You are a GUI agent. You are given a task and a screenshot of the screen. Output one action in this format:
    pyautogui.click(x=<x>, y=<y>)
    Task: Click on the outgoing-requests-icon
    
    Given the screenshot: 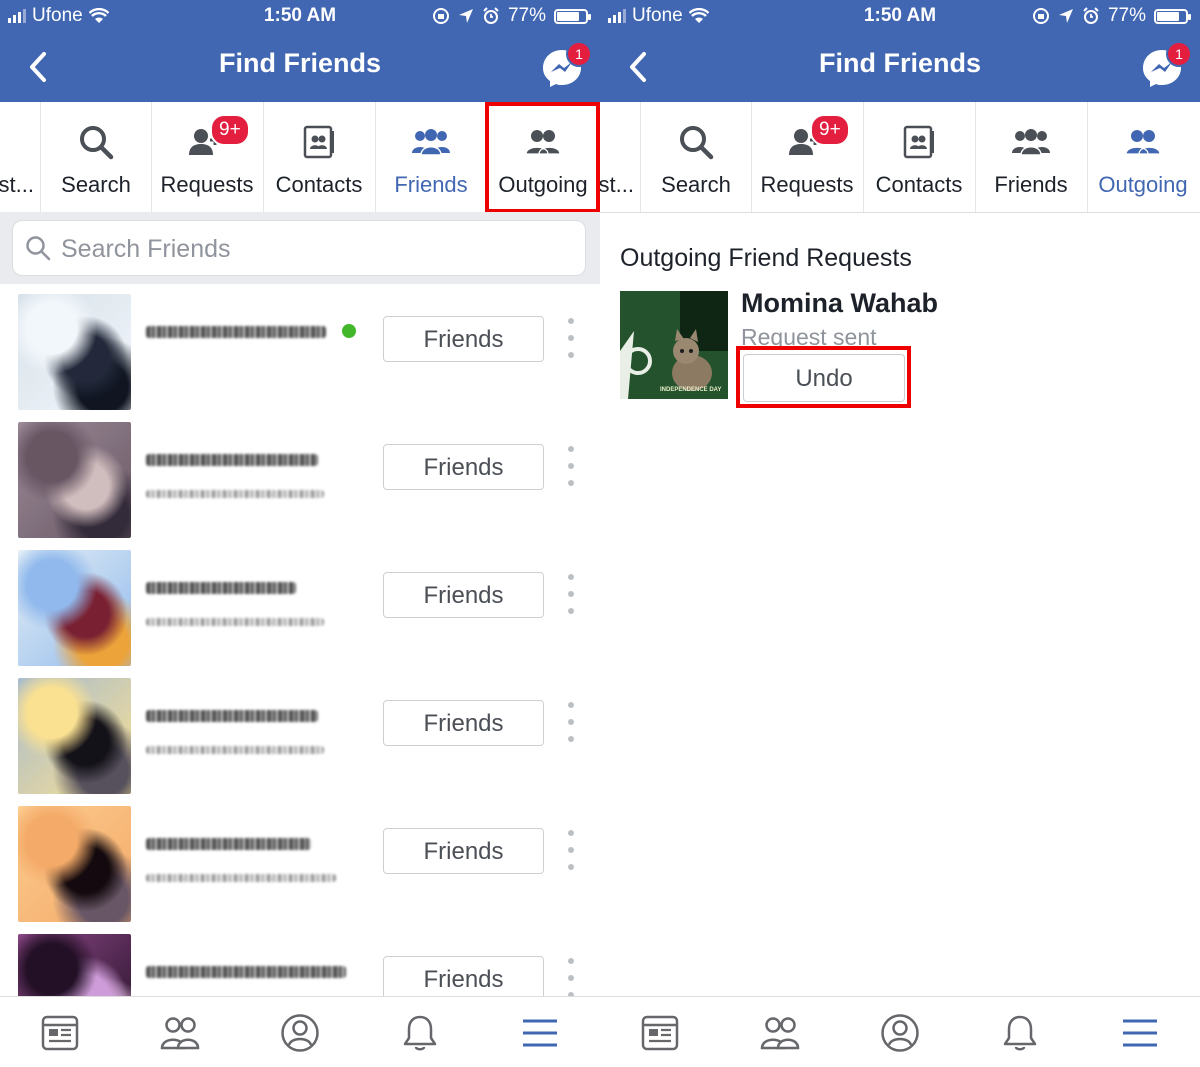 What is the action you would take?
    pyautogui.click(x=543, y=142)
    